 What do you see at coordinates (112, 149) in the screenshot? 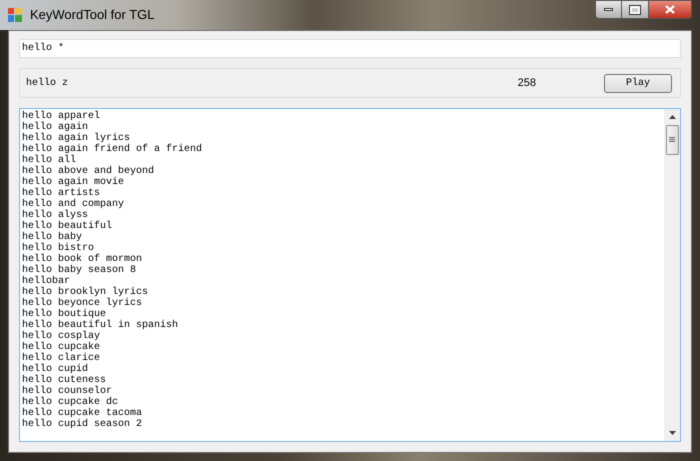
I see `result-item: hello again friend of a friend` at bounding box center [112, 149].